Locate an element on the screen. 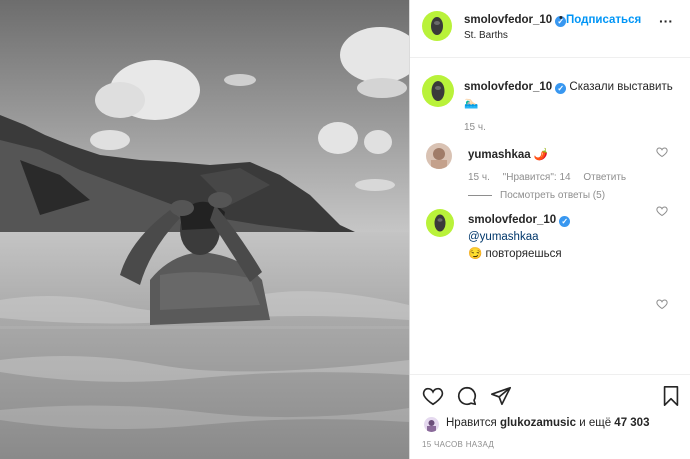 The height and width of the screenshot is (459, 690). comment-reply-button: Ответить is located at coordinates (604, 177).